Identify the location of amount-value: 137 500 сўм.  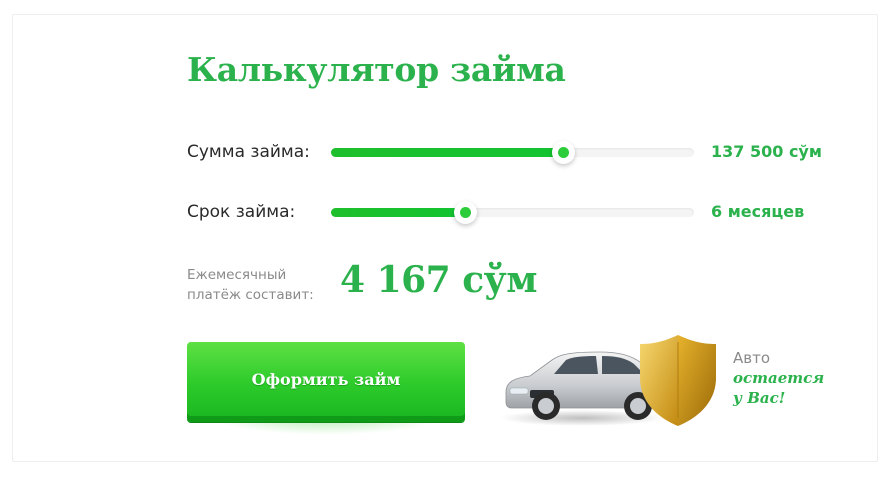
(766, 151).